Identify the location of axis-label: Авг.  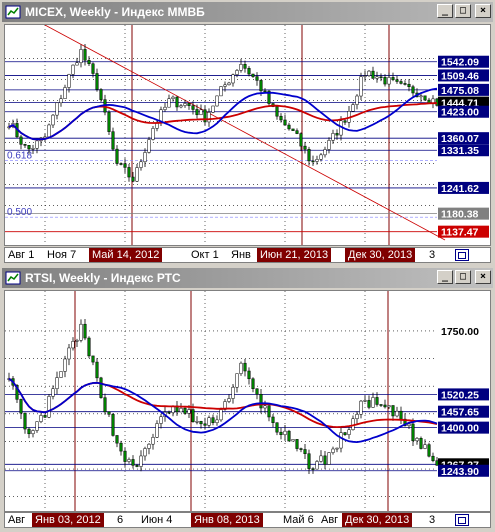
(330, 520).